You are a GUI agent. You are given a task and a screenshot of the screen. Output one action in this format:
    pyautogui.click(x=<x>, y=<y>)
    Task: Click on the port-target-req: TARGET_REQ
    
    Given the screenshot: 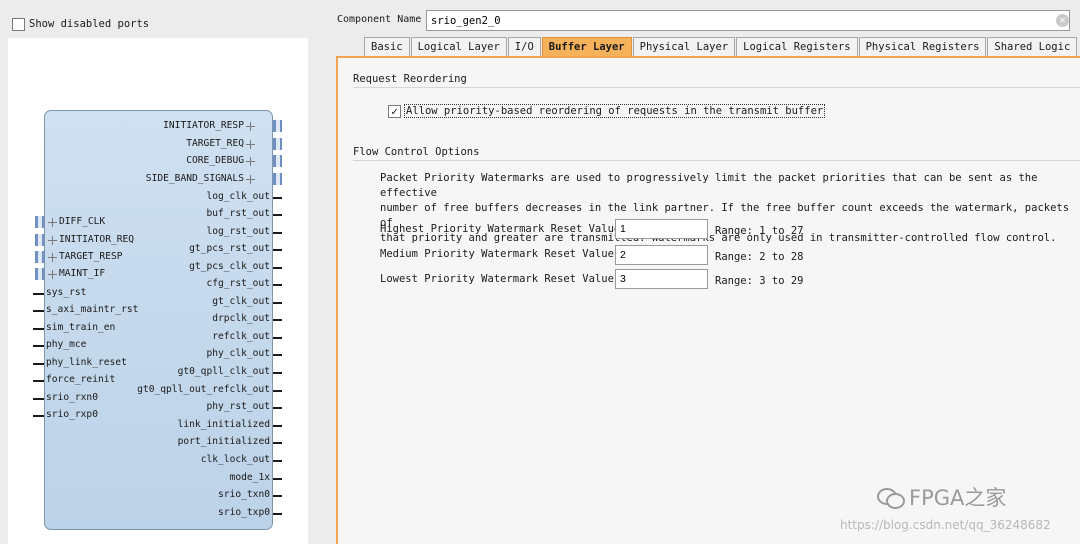 What is the action you would take?
    pyautogui.click(x=203, y=144)
    